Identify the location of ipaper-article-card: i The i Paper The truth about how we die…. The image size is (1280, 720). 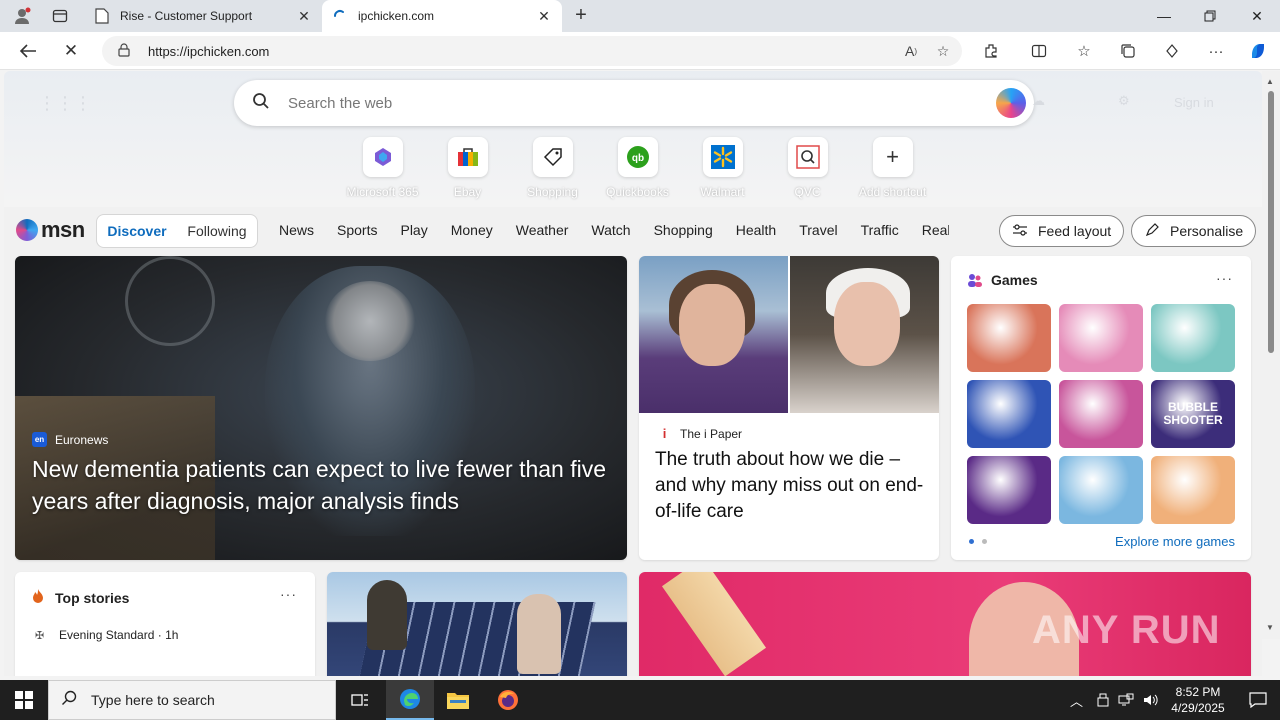
(789, 408).